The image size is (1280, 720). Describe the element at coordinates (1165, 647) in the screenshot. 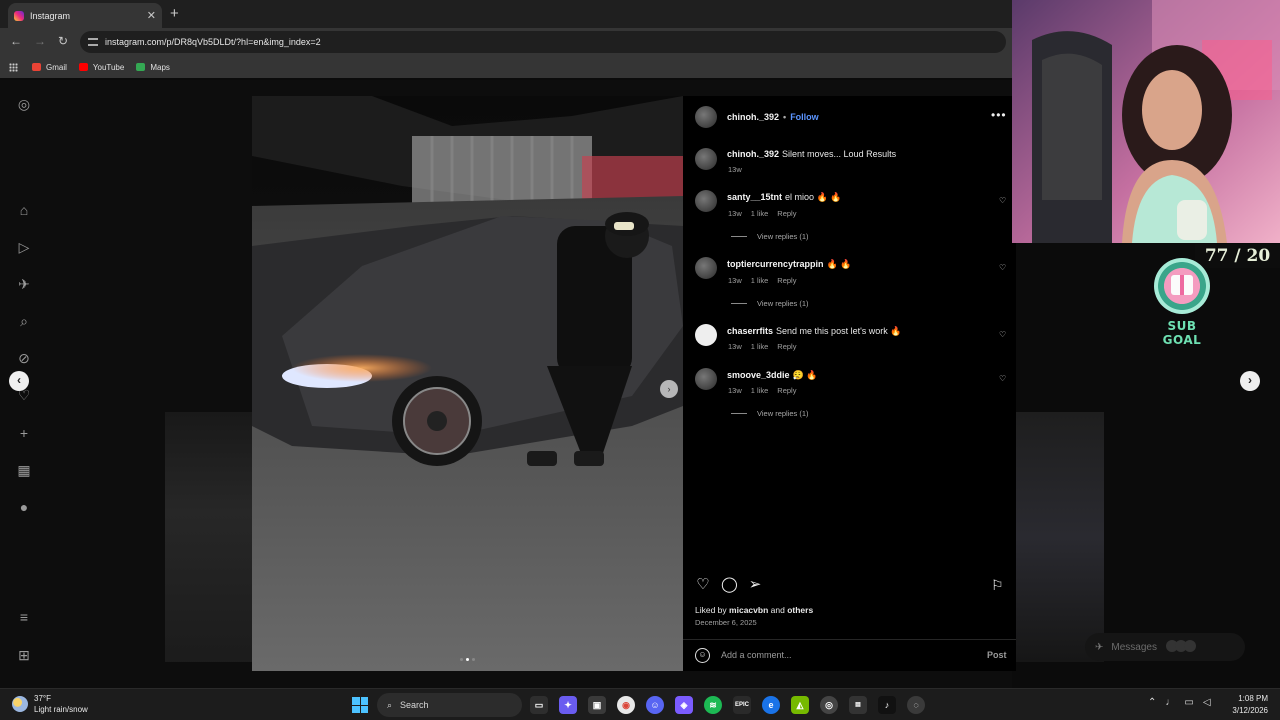

I see `messages-button: ✈ Messages` at that location.